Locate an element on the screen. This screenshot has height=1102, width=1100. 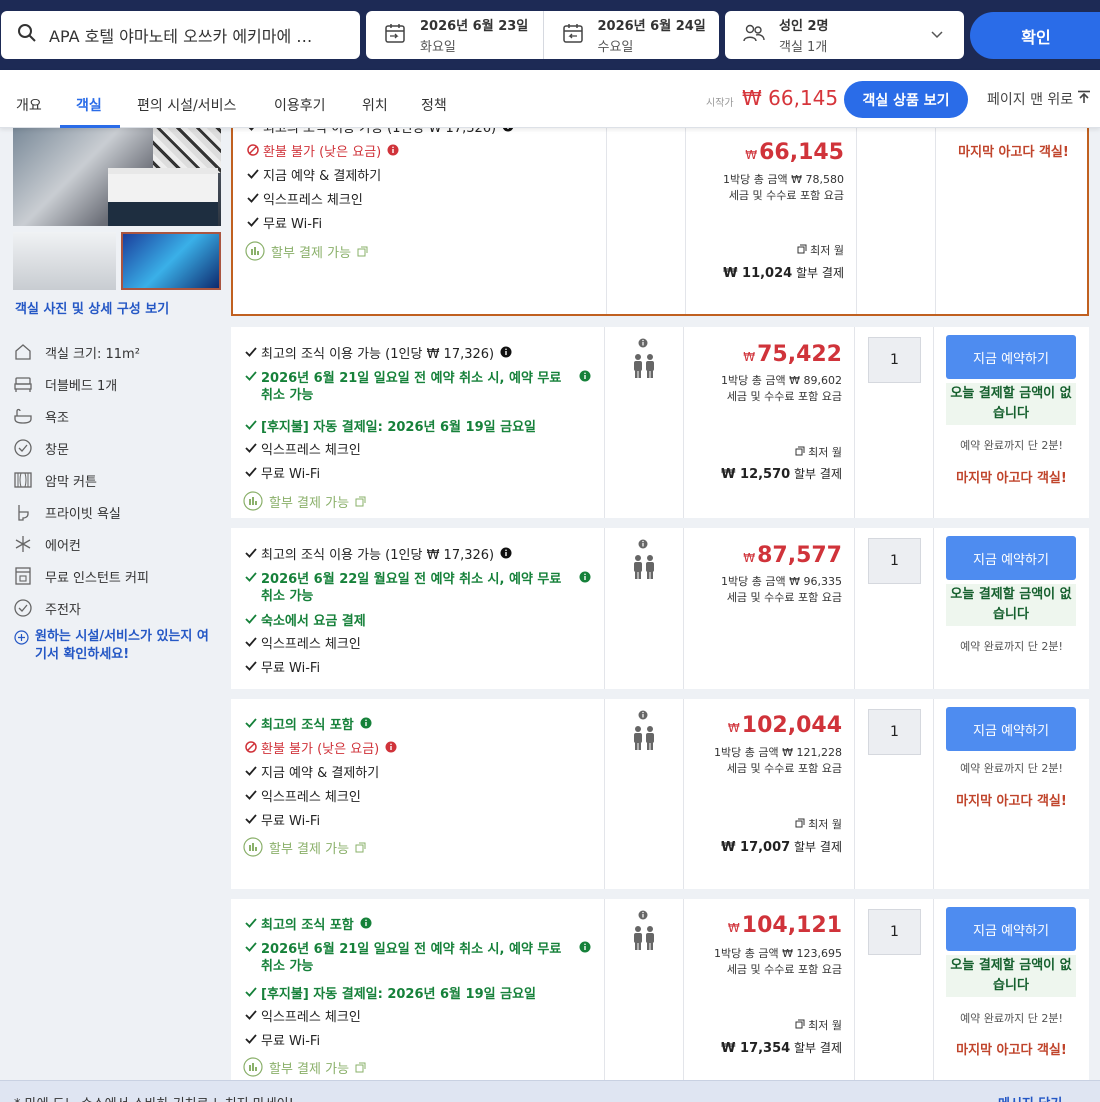
action-cell: 지금 예약하기 예약 완료까지 단 2분! 마지막 아고다 객실! is located at coordinates (1011, 794).